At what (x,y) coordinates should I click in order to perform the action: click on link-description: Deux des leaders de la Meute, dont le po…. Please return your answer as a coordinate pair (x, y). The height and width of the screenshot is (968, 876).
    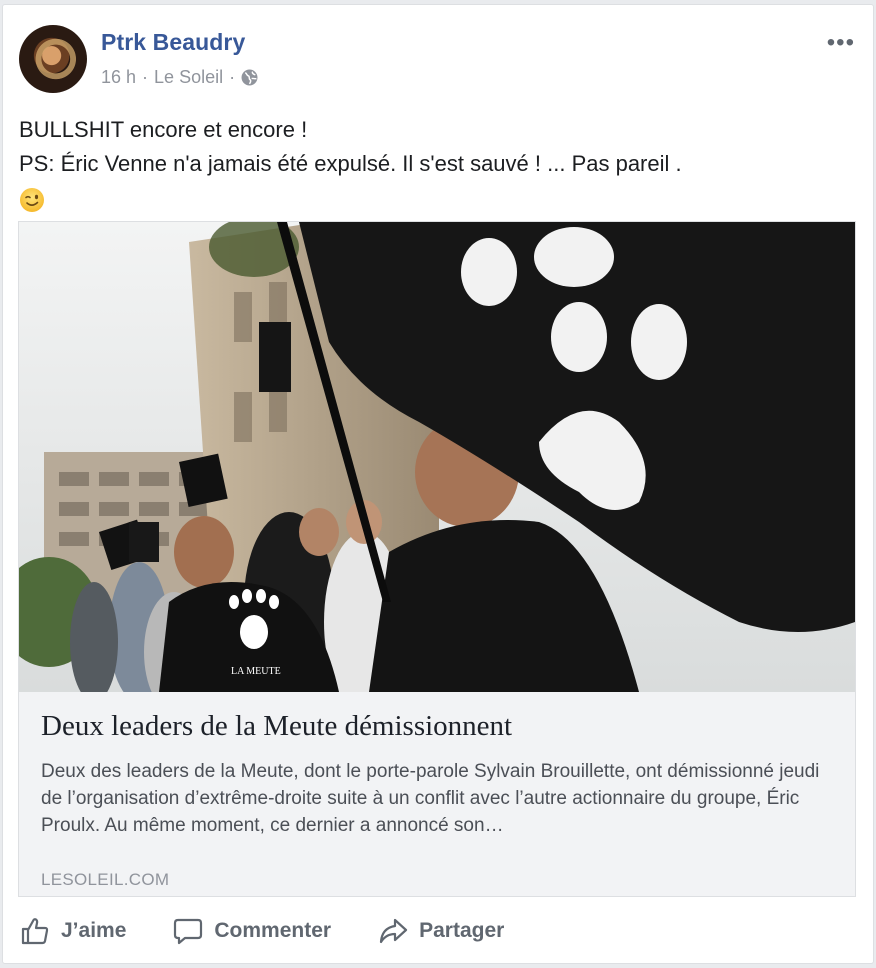
    Looking at the image, I should click on (430, 798).